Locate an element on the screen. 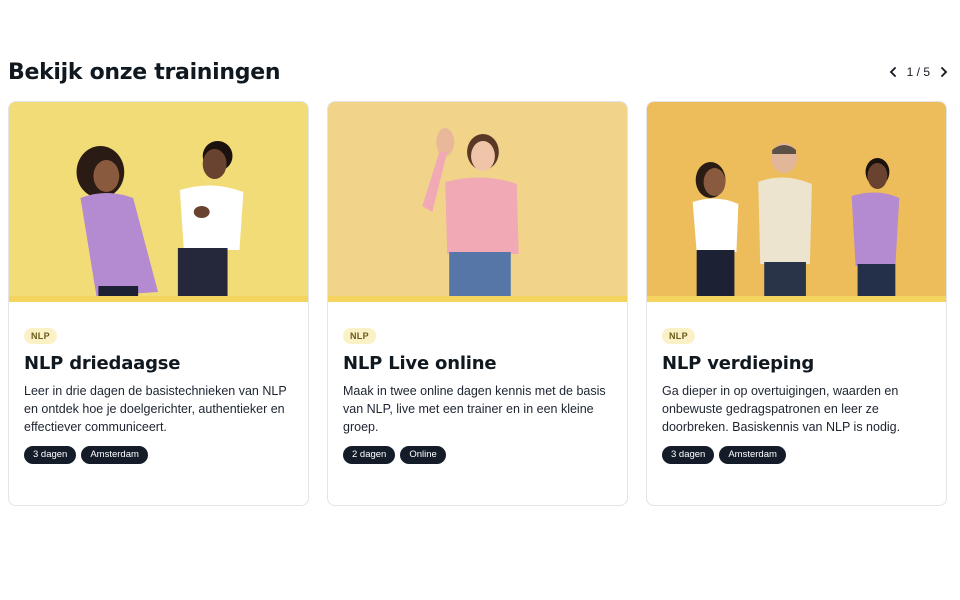 This screenshot has width=960, height=600. card-title: NLP driedaagse is located at coordinates (158, 364).